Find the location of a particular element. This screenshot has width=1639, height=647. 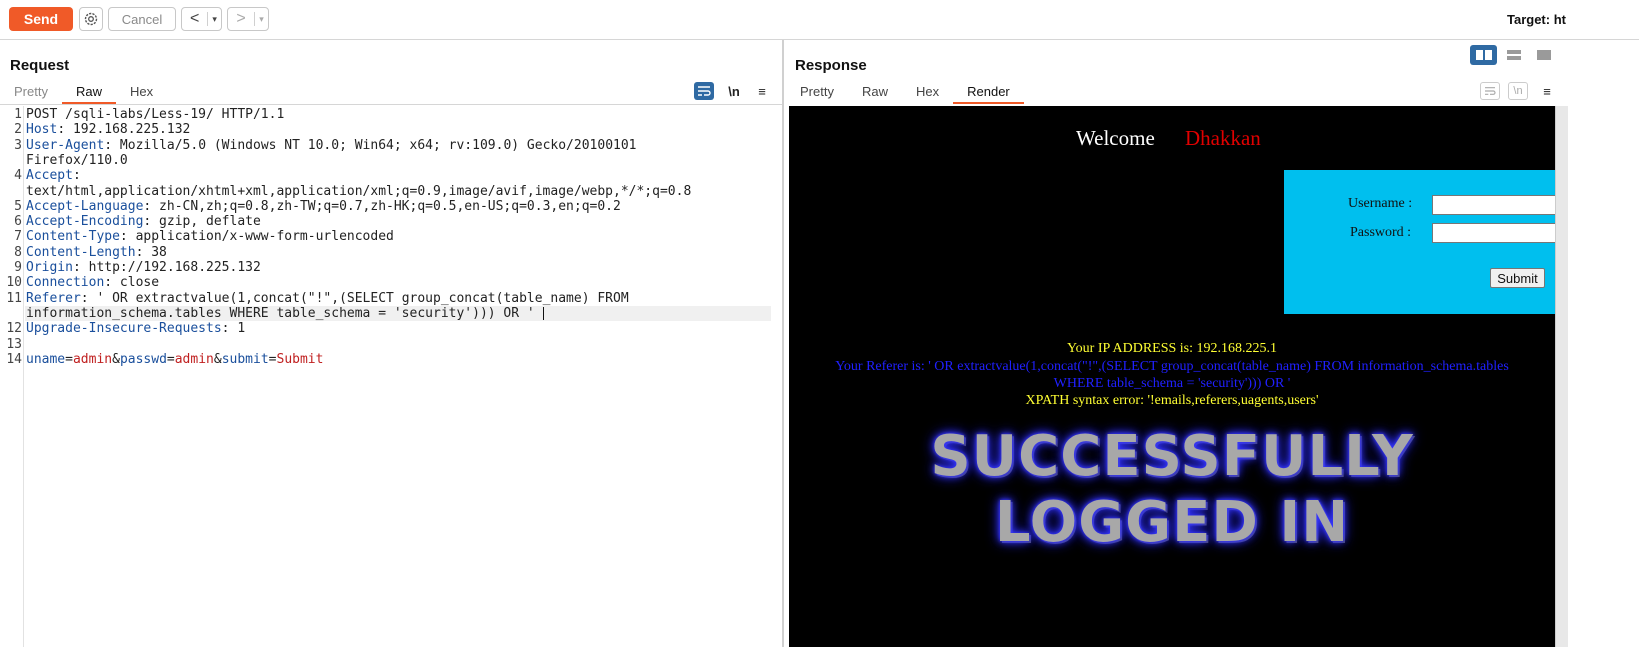

param-value: Submit is located at coordinates (300, 359).